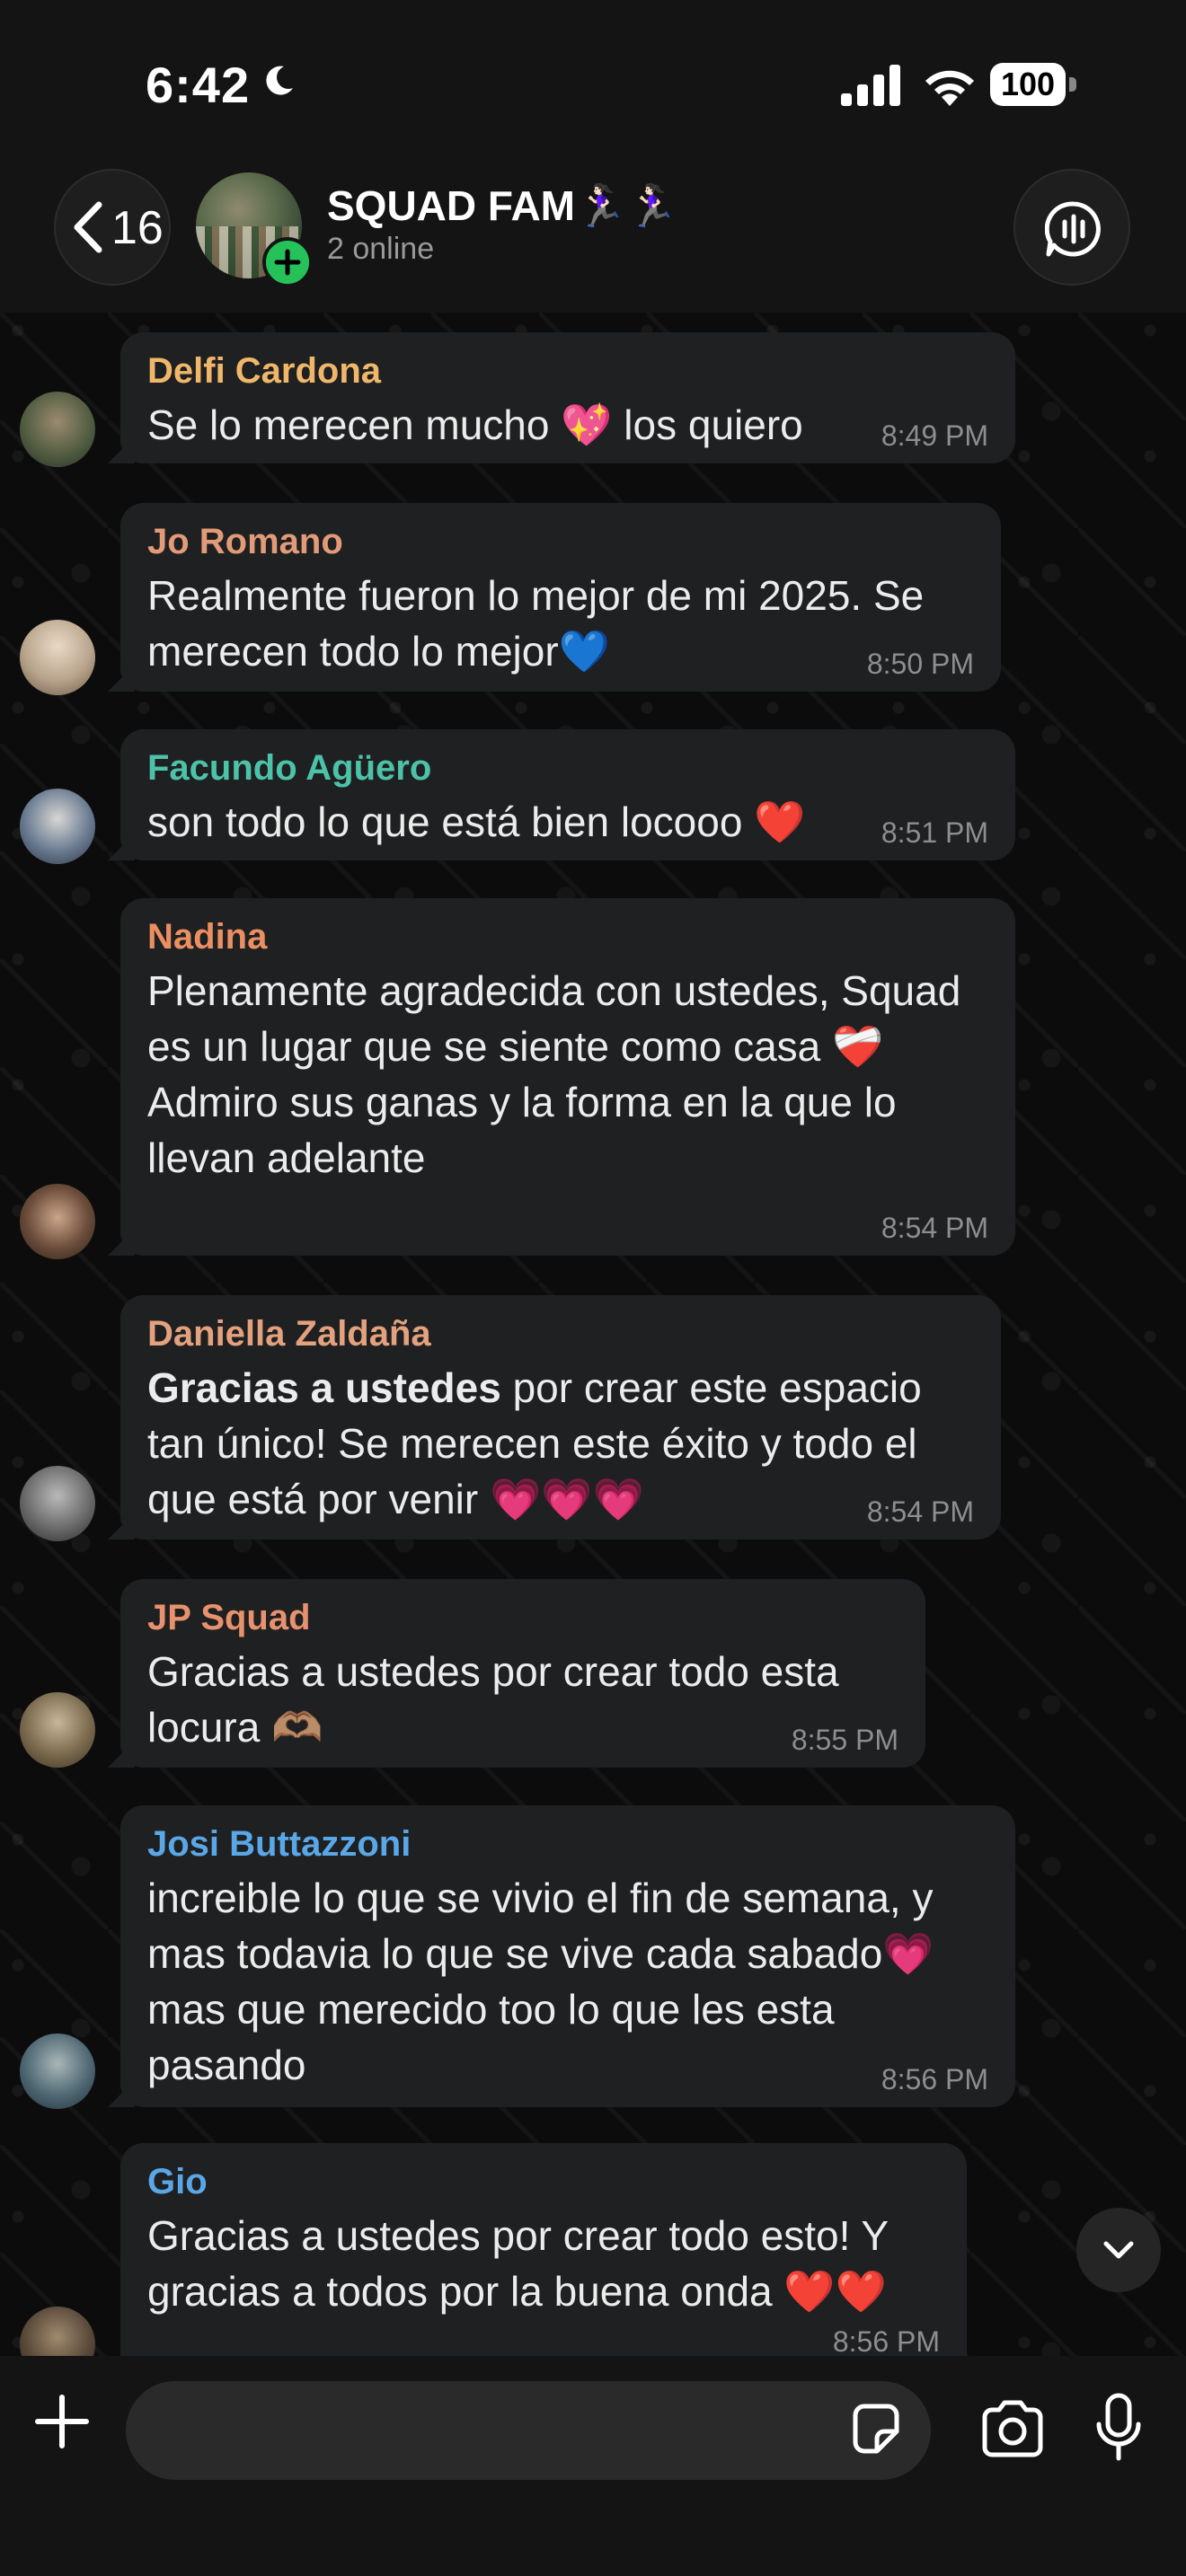 The height and width of the screenshot is (2576, 1186). I want to click on back-button: 16, so click(112, 227).